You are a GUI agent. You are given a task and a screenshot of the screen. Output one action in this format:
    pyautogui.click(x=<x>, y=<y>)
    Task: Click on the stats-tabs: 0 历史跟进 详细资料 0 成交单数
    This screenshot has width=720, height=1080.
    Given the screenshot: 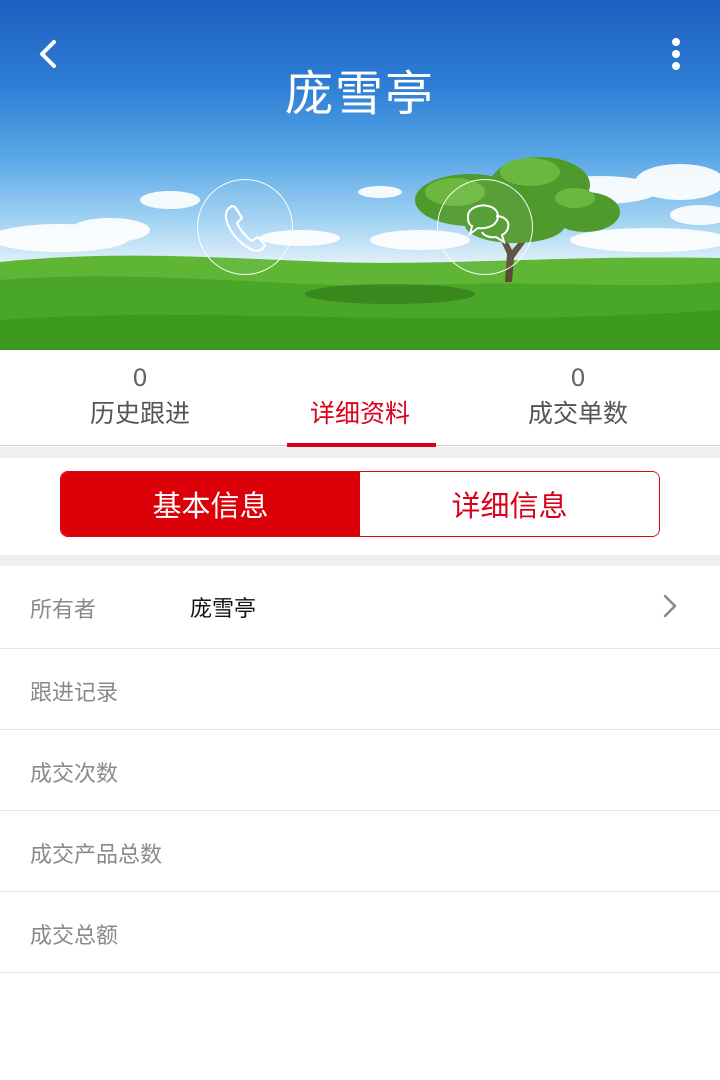 What is the action you would take?
    pyautogui.click(x=360, y=398)
    